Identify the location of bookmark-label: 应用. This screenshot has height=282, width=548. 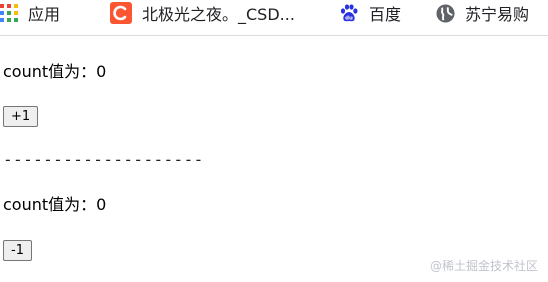
(44, 14).